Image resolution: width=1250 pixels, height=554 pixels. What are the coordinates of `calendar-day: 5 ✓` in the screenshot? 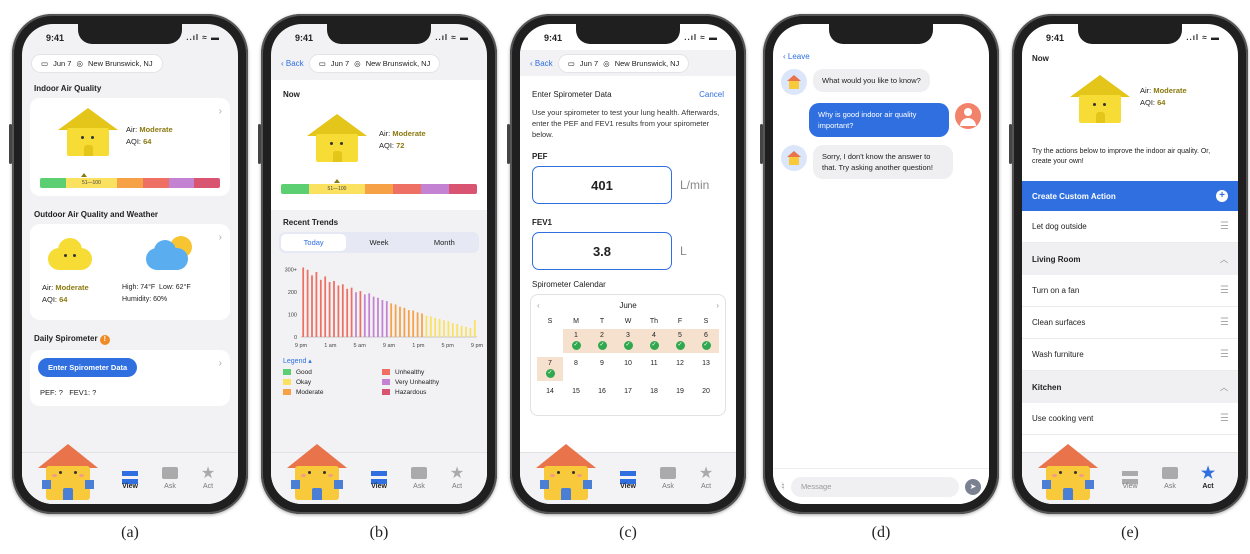 It's located at (680, 341).